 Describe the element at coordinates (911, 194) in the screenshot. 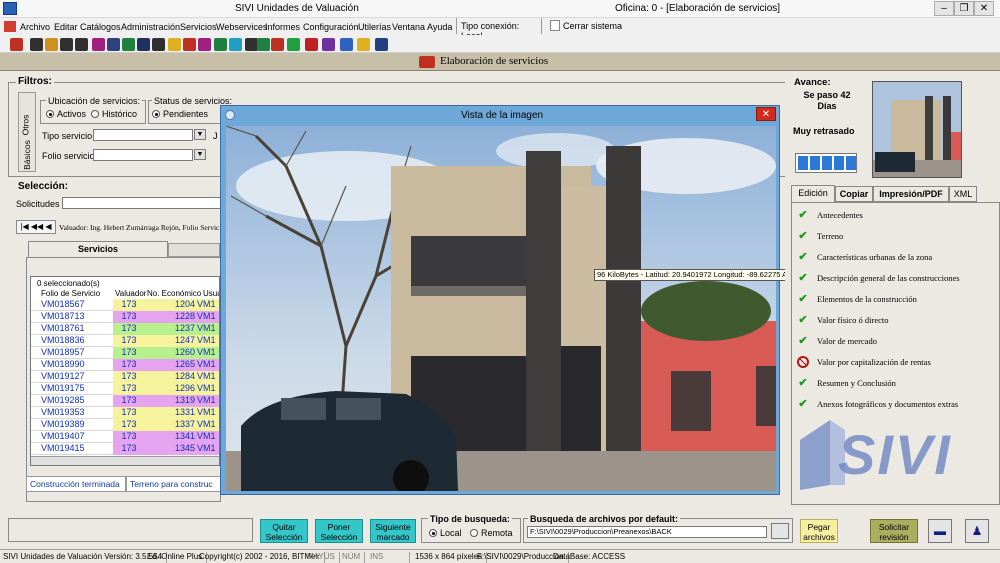

I see `tab-impresion: Impresión/PDF` at that location.